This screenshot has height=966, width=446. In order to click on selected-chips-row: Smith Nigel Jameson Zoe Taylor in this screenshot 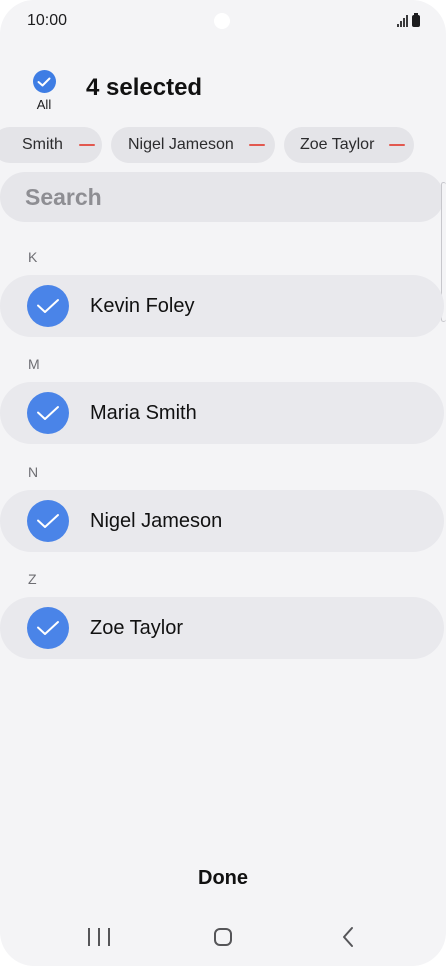, I will do `click(223, 145)`.